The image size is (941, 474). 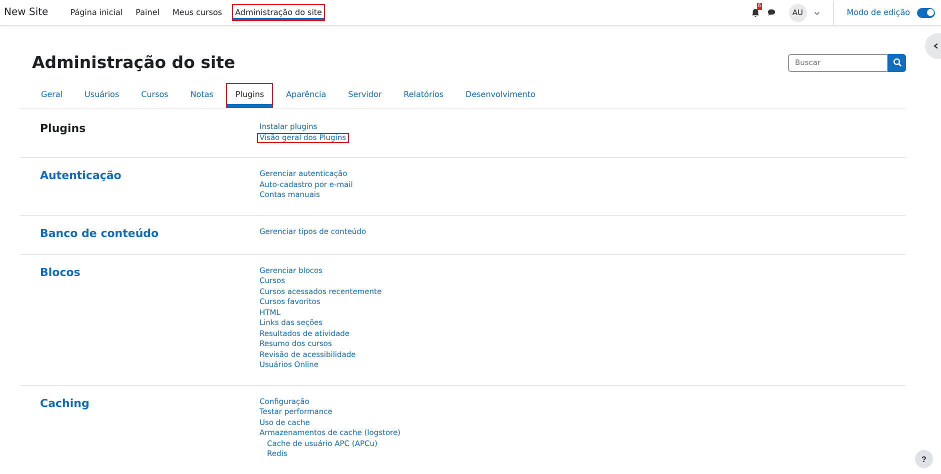 I want to click on edit-mode-label: Modo de edição, so click(x=878, y=12).